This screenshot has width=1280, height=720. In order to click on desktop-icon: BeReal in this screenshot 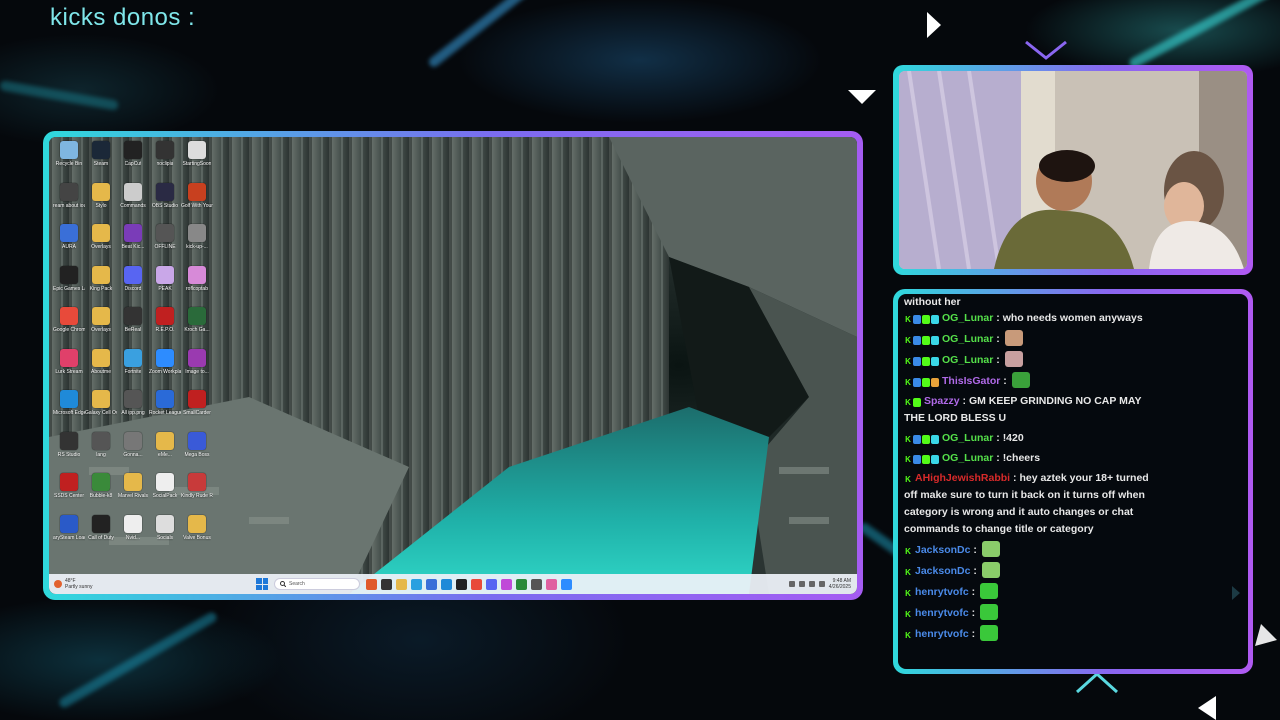, I will do `click(133, 328)`.